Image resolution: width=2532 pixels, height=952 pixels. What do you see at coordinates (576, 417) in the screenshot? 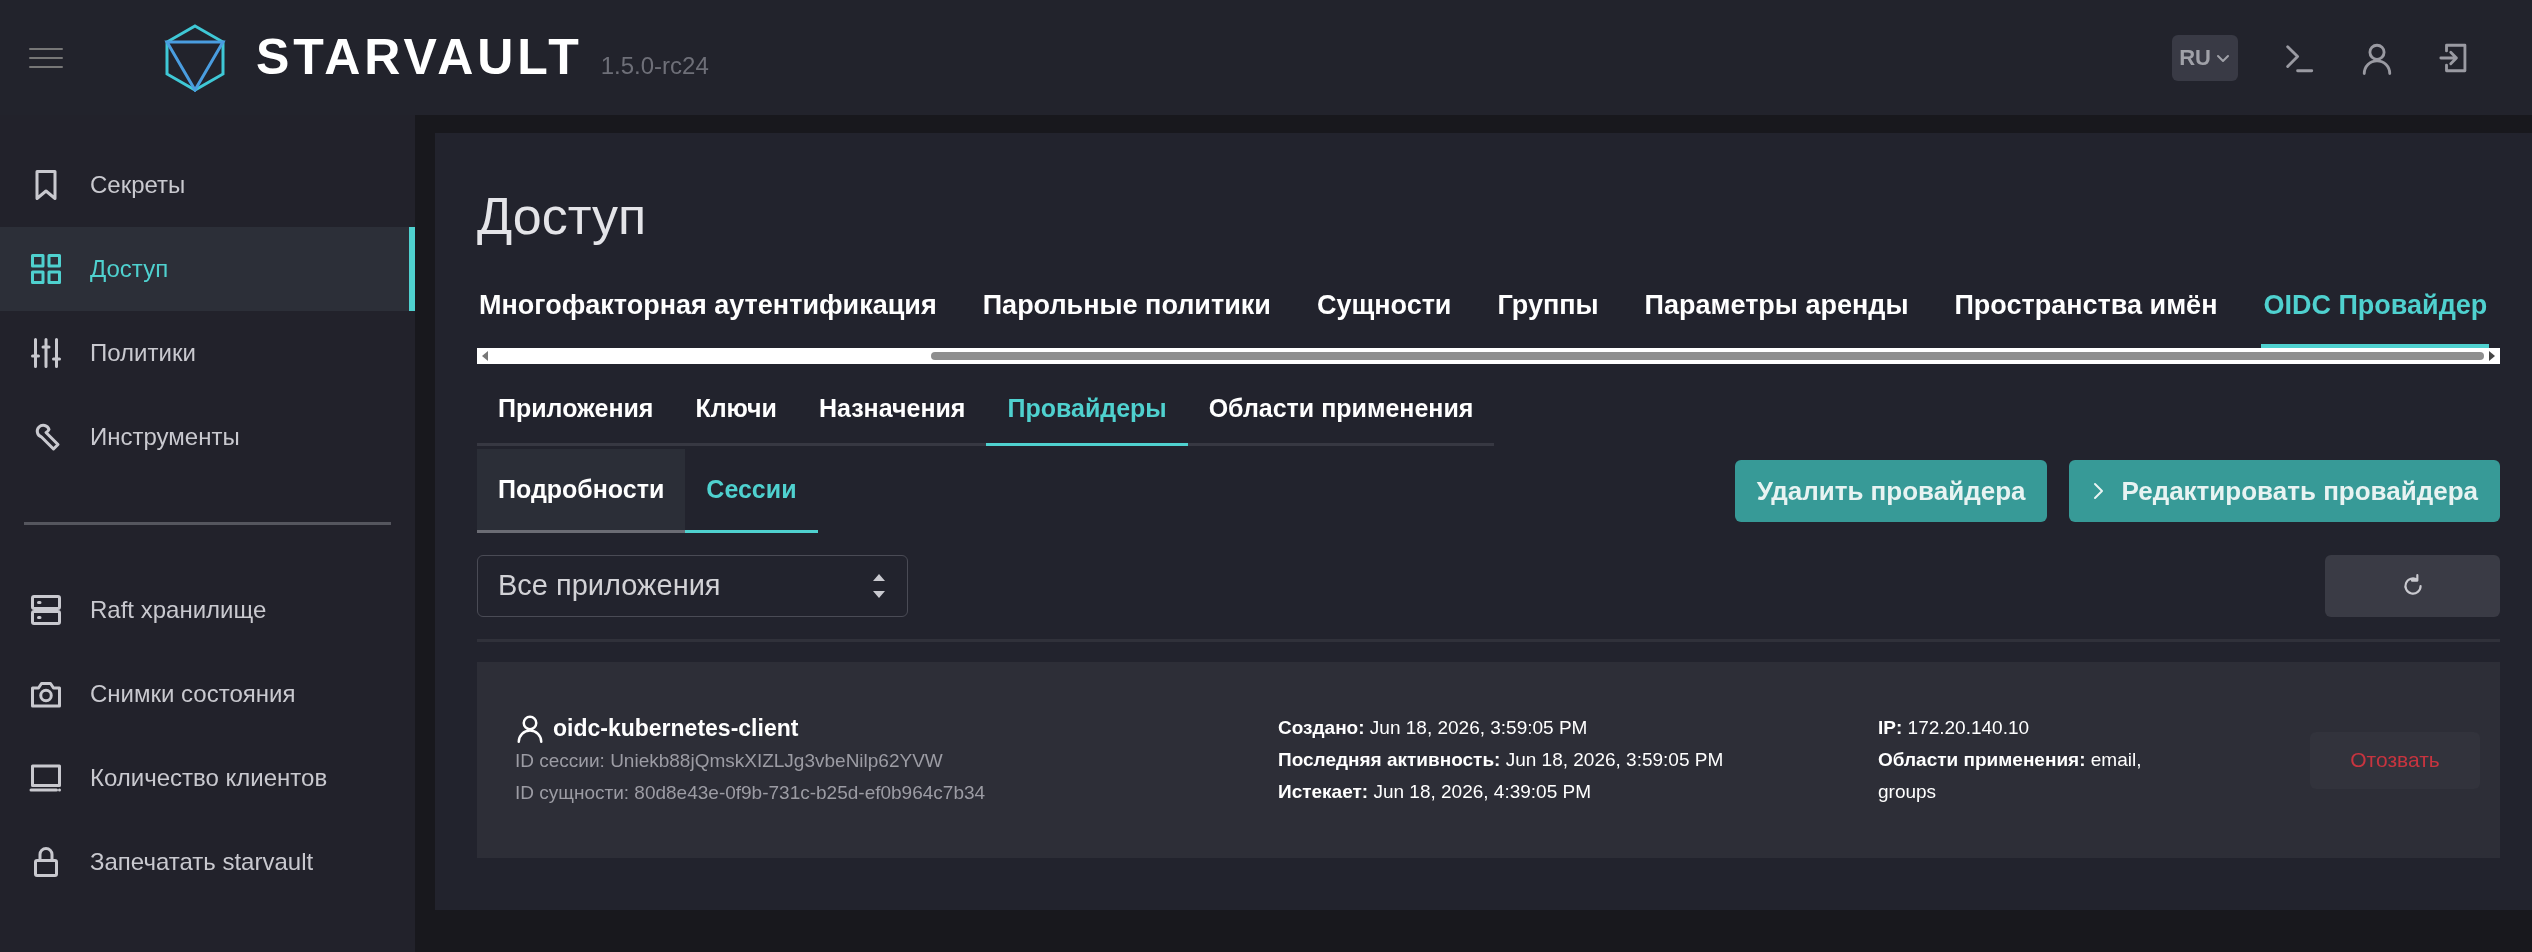
I see `subtab: Приложения` at bounding box center [576, 417].